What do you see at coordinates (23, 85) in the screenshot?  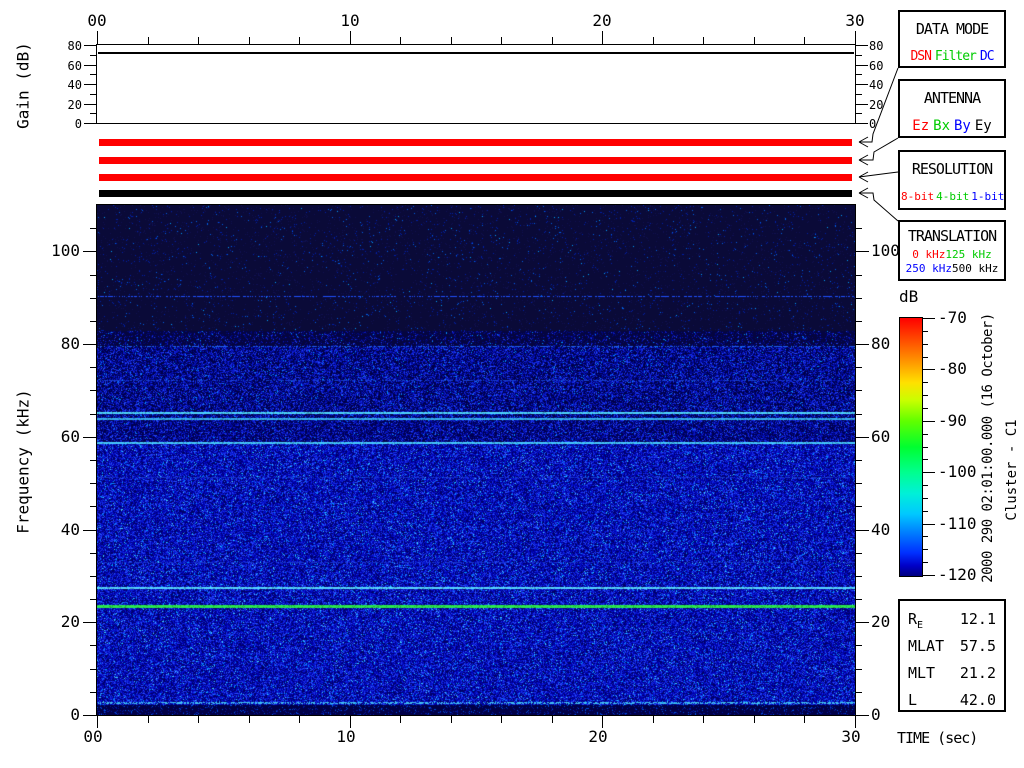 I see `gain-axis-title: Gain (dB)` at bounding box center [23, 85].